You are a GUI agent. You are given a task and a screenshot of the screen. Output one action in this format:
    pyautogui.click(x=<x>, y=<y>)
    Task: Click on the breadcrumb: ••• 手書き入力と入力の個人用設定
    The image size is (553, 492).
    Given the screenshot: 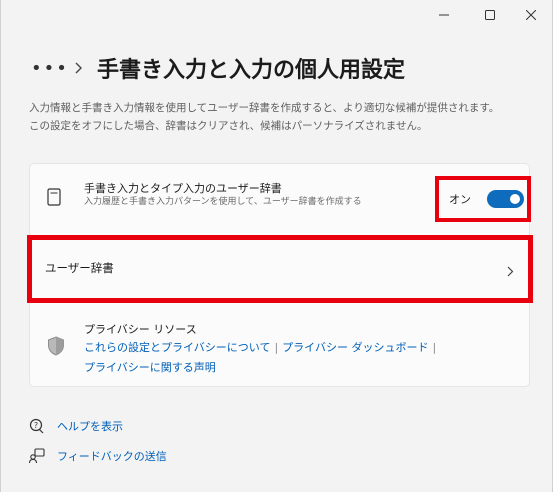 What is the action you would take?
    pyautogui.click(x=218, y=68)
    